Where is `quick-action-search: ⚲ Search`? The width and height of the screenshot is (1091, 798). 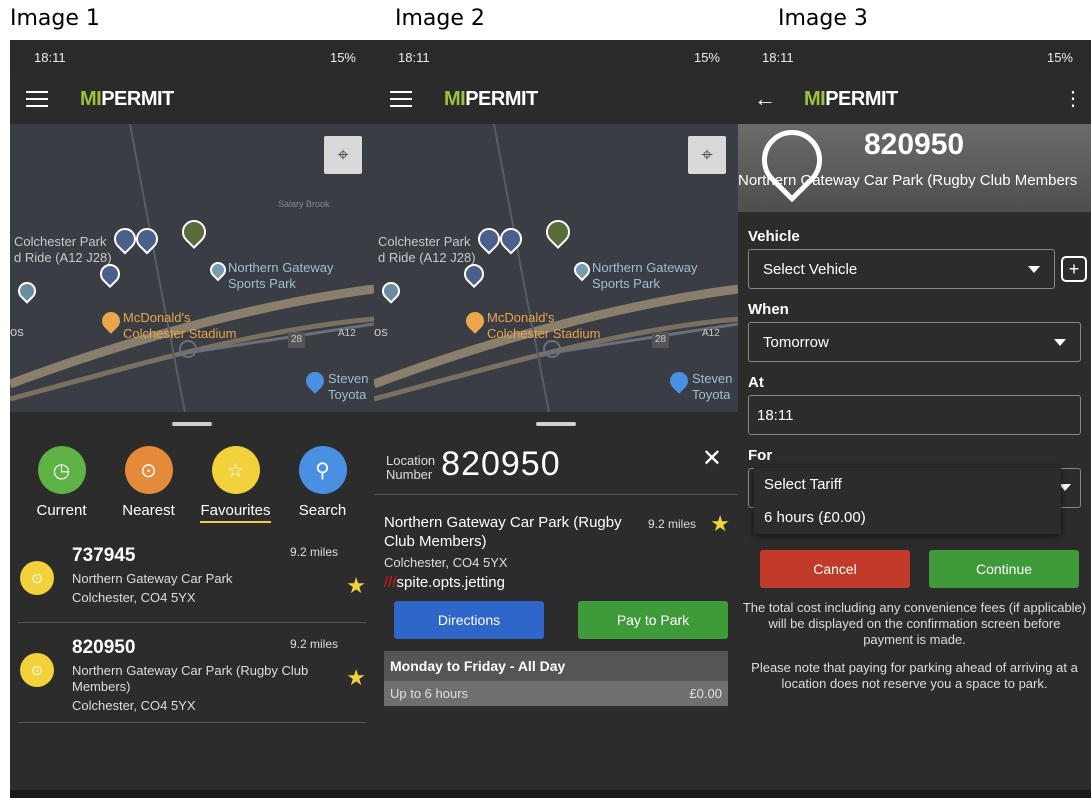
quick-action-search: ⚲ Search is located at coordinates (323, 484).